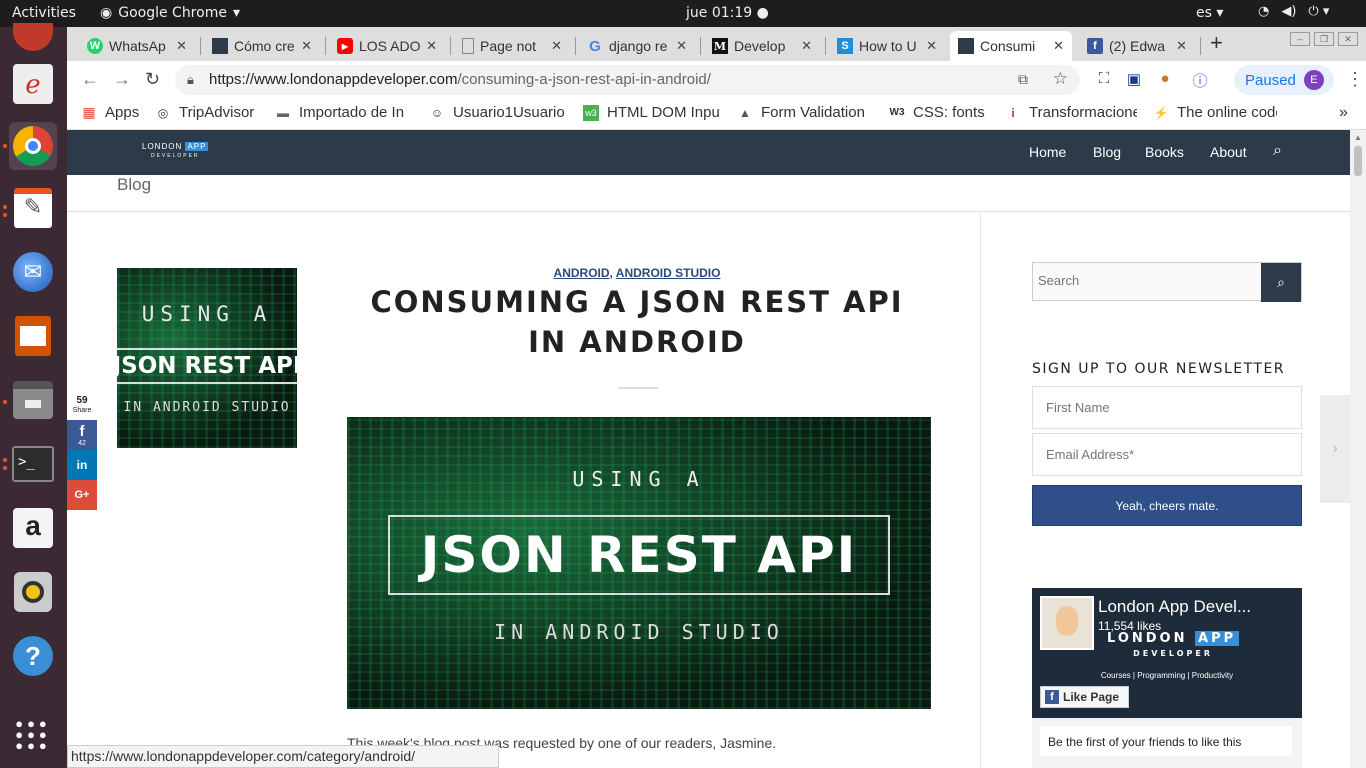  Describe the element at coordinates (1355, 79) in the screenshot. I see `kebab-menu-icon: ⋮` at that location.